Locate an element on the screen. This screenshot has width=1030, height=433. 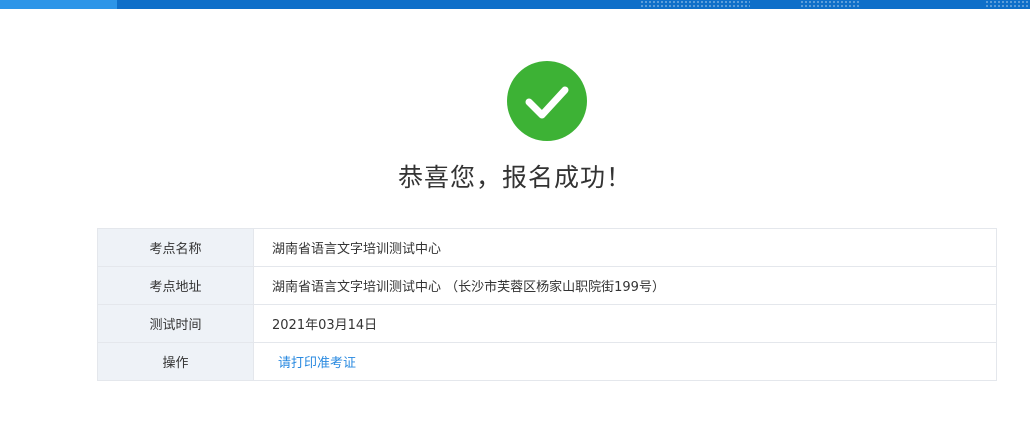
check-circle-icon is located at coordinates (547, 101).